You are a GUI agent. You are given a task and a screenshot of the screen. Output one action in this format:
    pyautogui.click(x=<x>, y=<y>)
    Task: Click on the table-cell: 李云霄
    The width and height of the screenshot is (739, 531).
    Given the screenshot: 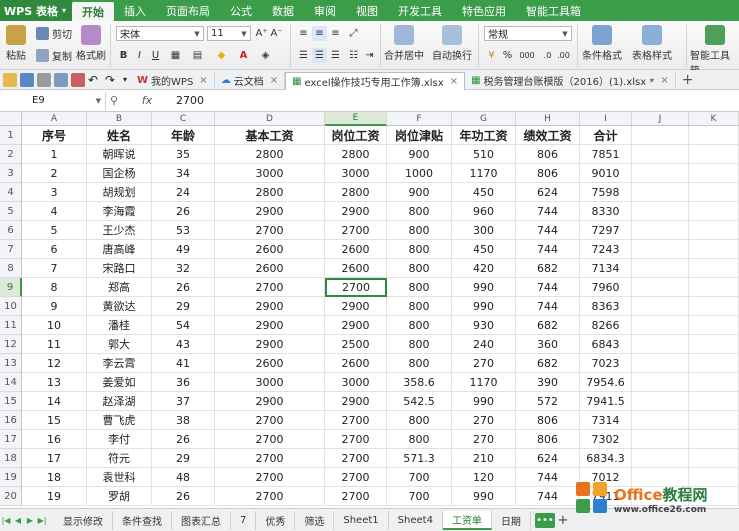 What is the action you would take?
    pyautogui.click(x=119, y=363)
    